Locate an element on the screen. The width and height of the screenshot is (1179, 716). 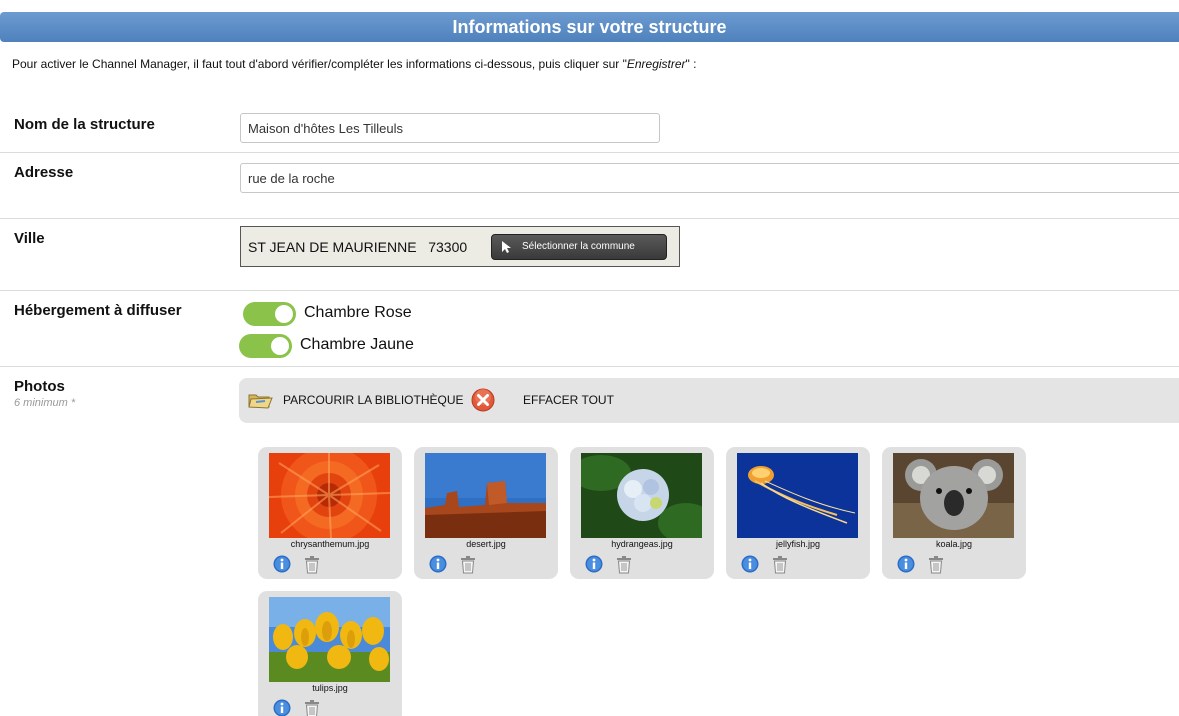
photo-card: desert.jpg is located at coordinates (486, 513).